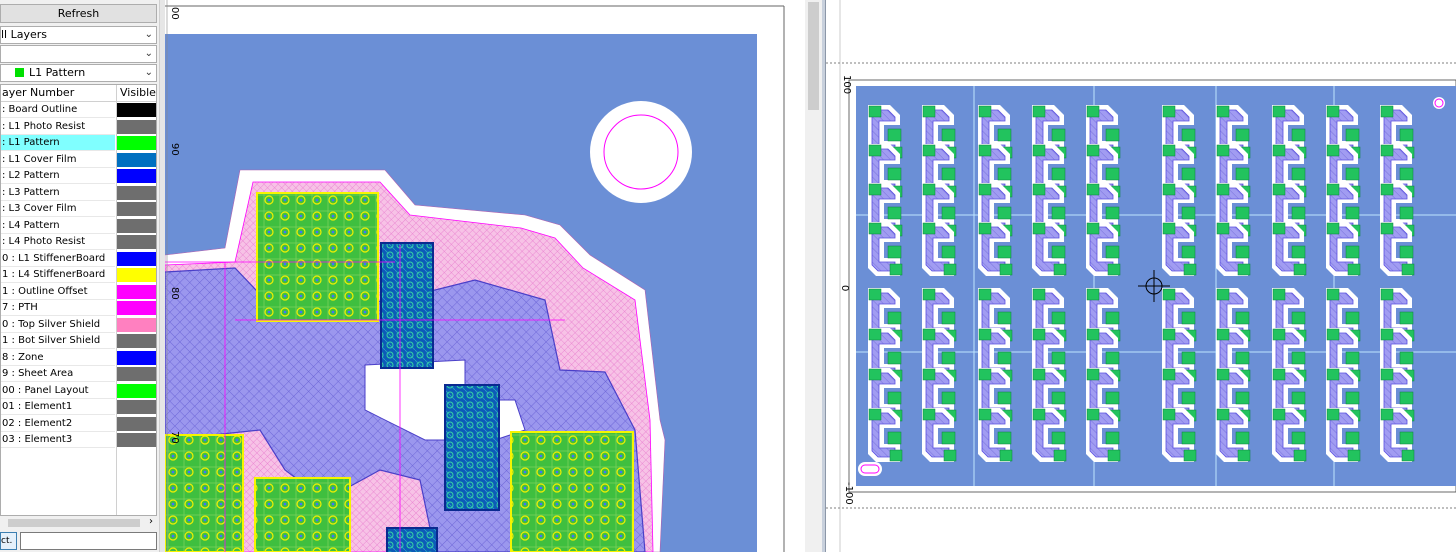 This screenshot has height=552, width=1456. I want to click on refresh-button: Refresh, so click(78, 13).